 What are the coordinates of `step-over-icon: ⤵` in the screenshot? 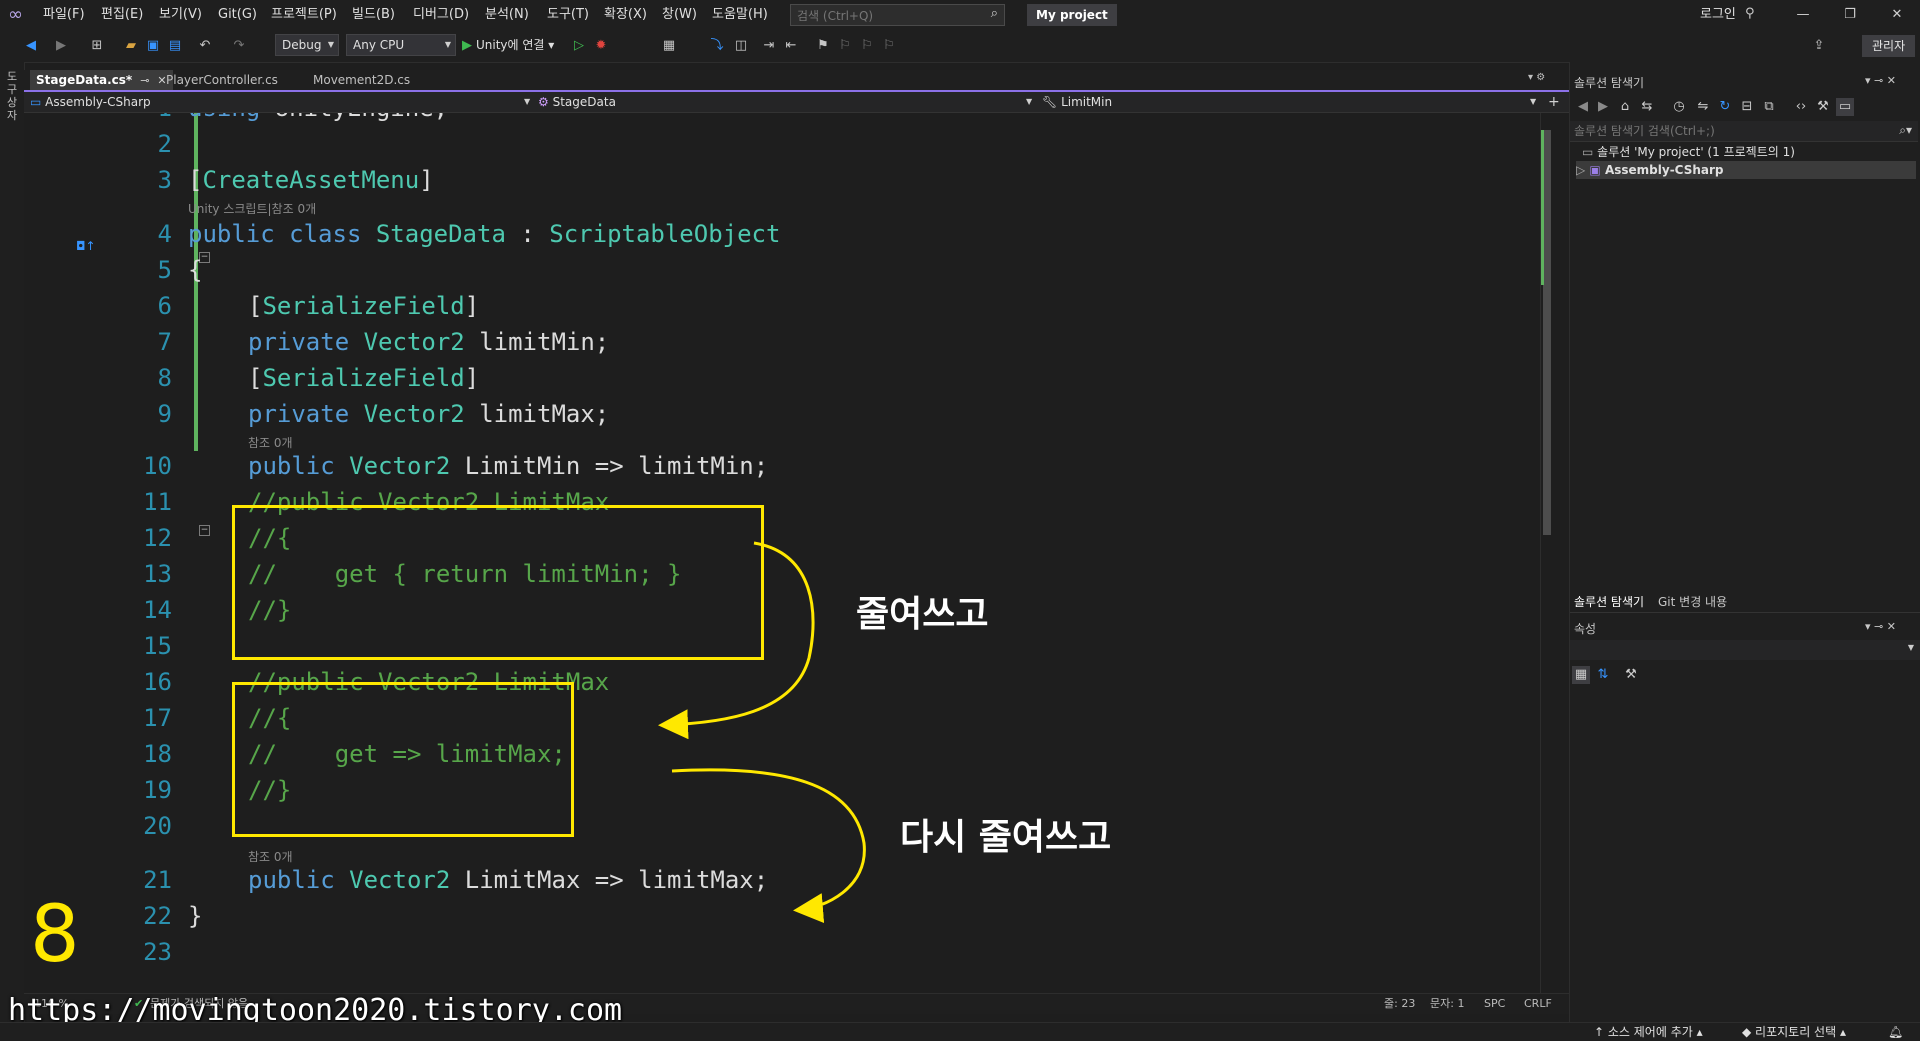 It's located at (717, 46).